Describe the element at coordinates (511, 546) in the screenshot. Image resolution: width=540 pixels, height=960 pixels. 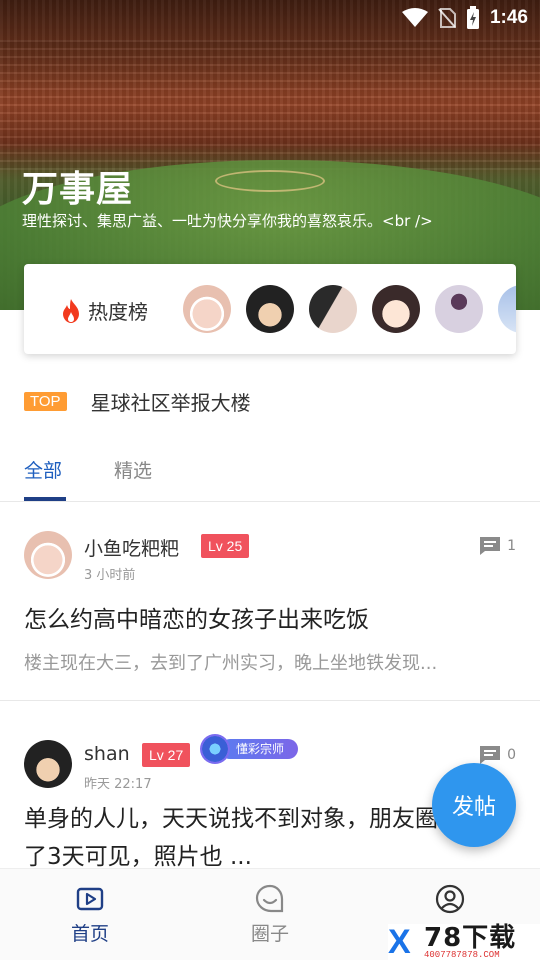
I see `comment-count-value: 1` at that location.